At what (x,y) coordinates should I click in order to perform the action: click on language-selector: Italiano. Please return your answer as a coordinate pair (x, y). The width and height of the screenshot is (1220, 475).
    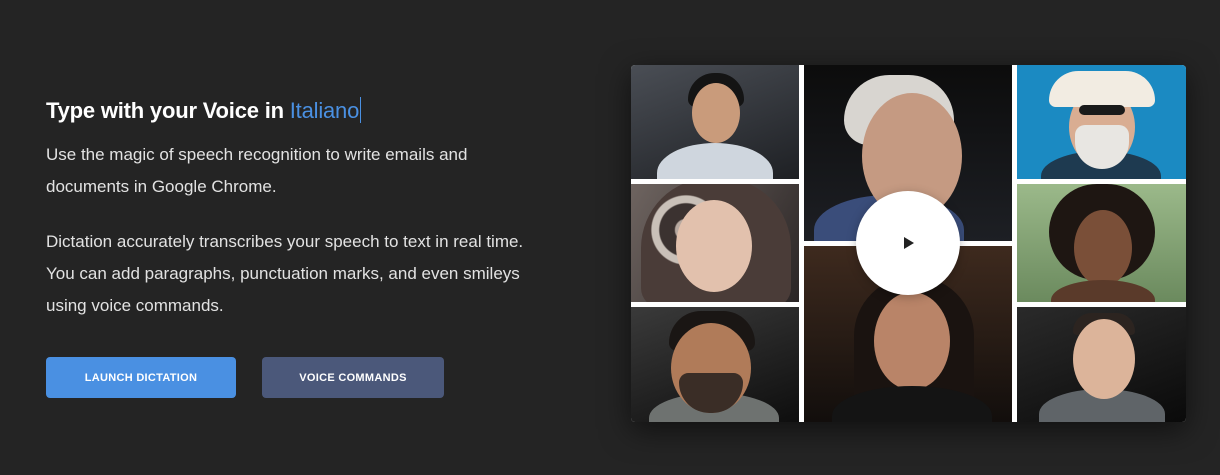
    Looking at the image, I should click on (325, 110).